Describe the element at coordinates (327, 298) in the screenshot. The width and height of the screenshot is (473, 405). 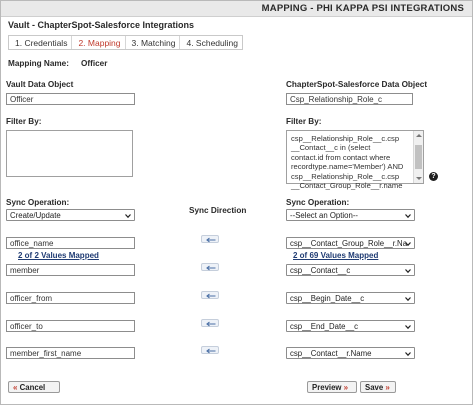
I see `salesforce-field-value: csp__Begin_Date__c` at that location.